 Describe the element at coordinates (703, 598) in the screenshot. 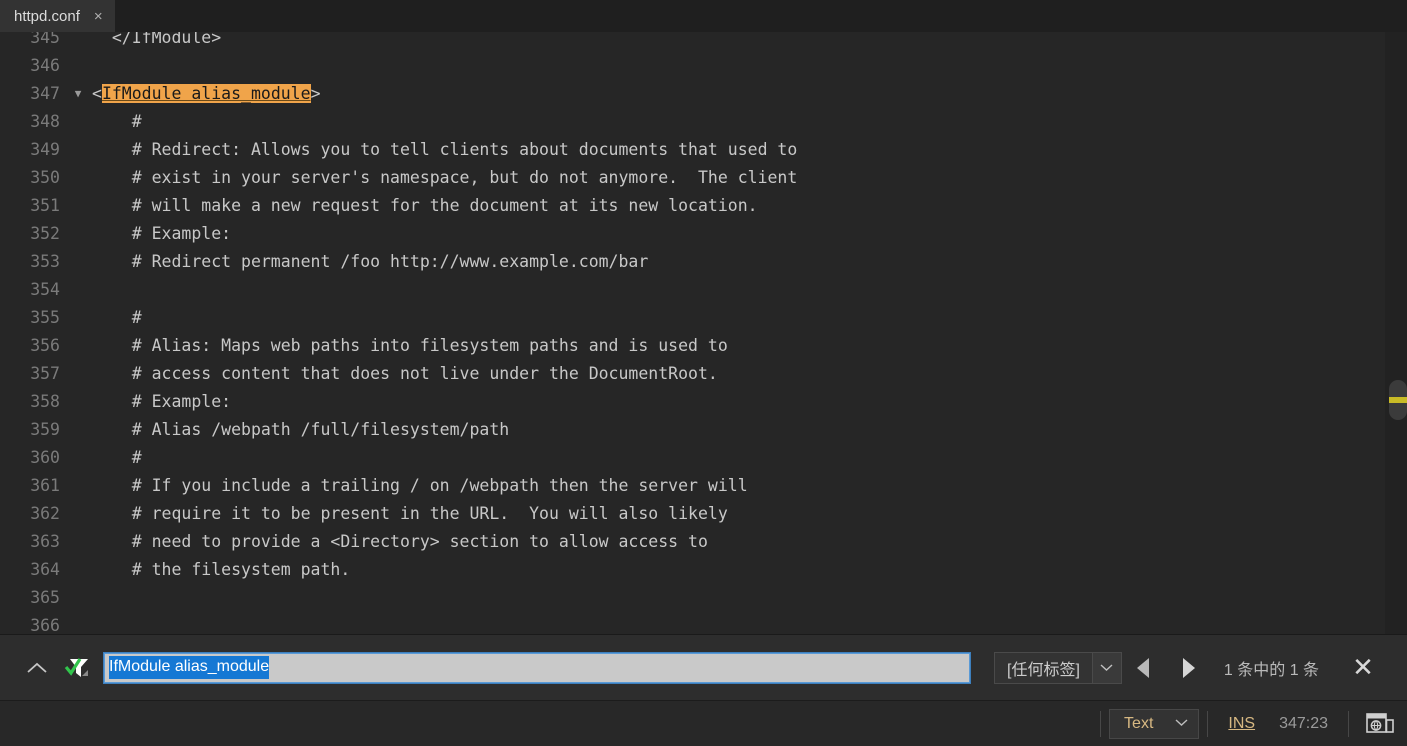

I see `code-line: 365` at that location.